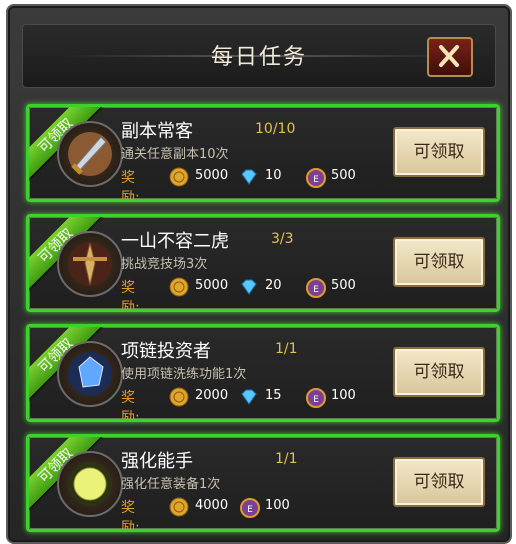  What do you see at coordinates (275, 129) in the screenshot?
I see `task-progress: 10/10` at bounding box center [275, 129].